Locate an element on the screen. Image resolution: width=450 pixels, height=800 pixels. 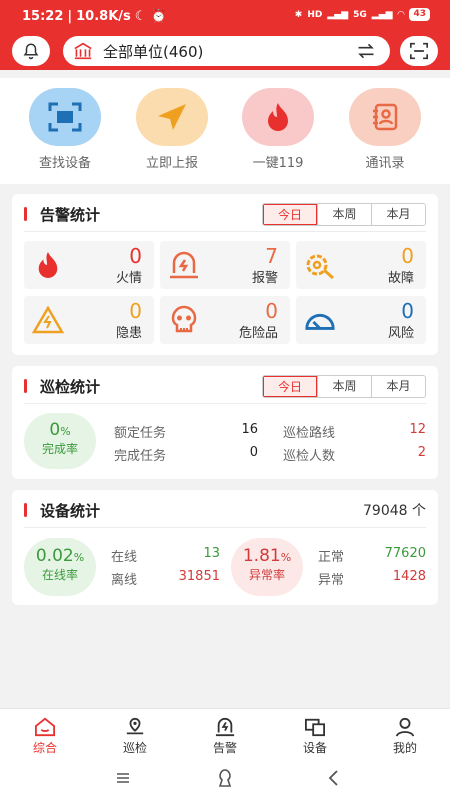
scan-icon is located at coordinates (419, 51).